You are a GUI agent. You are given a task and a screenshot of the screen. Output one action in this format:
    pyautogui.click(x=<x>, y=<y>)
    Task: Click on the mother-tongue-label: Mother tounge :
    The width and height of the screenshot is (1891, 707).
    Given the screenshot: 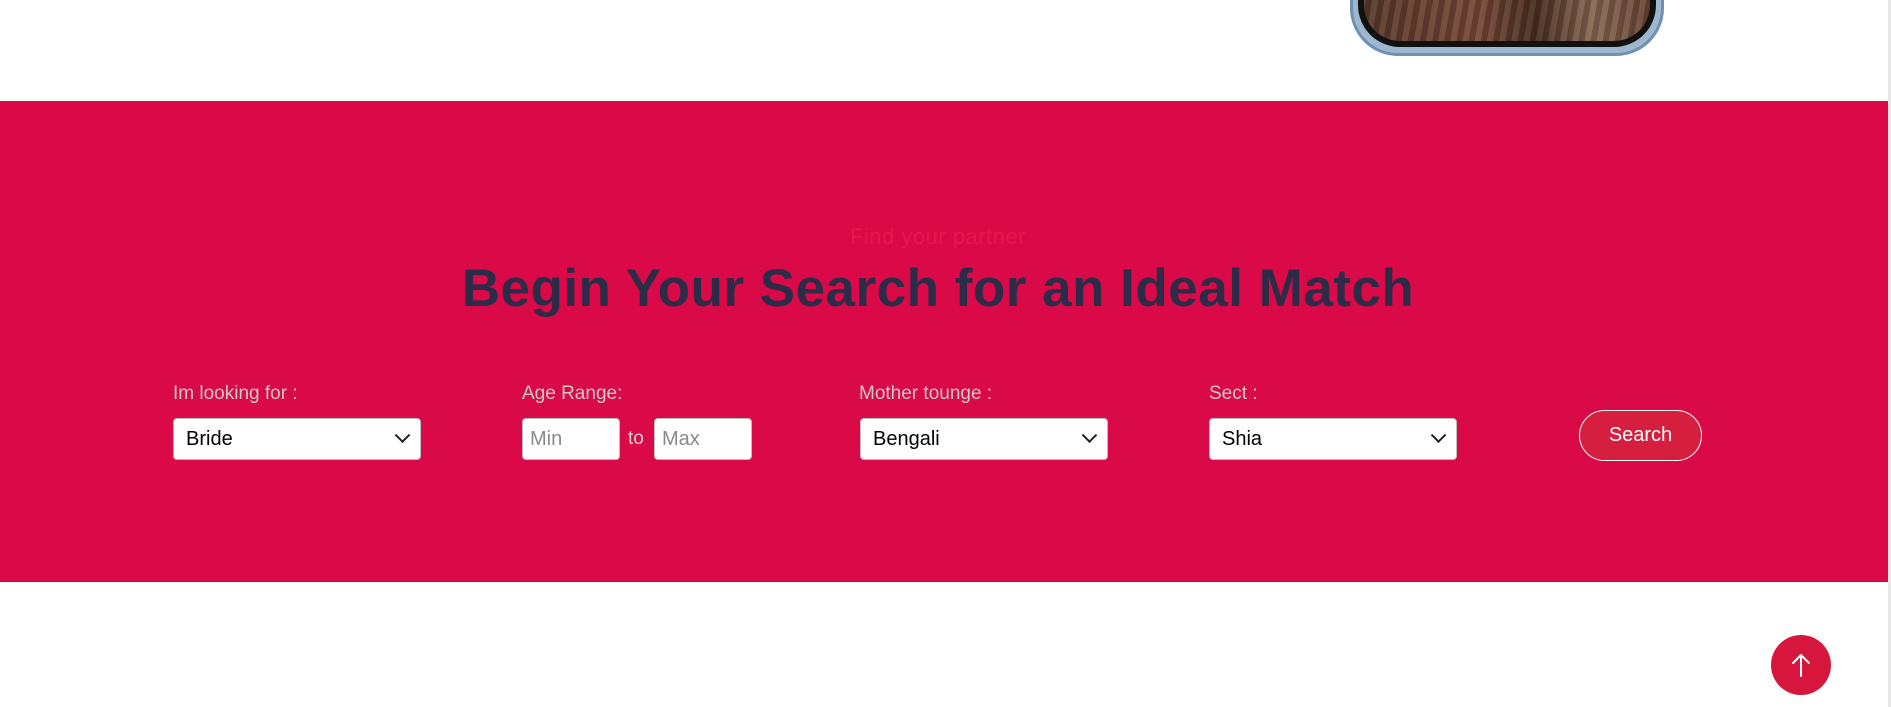 What is the action you would take?
    pyautogui.click(x=926, y=393)
    